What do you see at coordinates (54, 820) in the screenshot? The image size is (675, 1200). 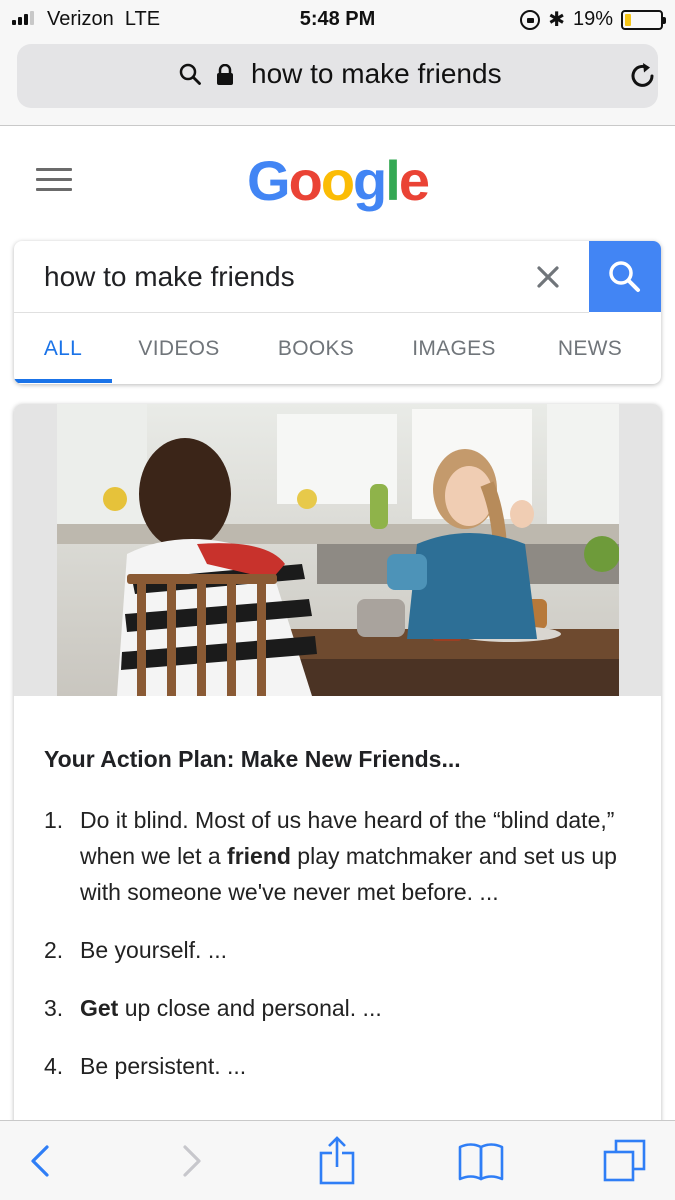 I see `step-number: 1.` at bounding box center [54, 820].